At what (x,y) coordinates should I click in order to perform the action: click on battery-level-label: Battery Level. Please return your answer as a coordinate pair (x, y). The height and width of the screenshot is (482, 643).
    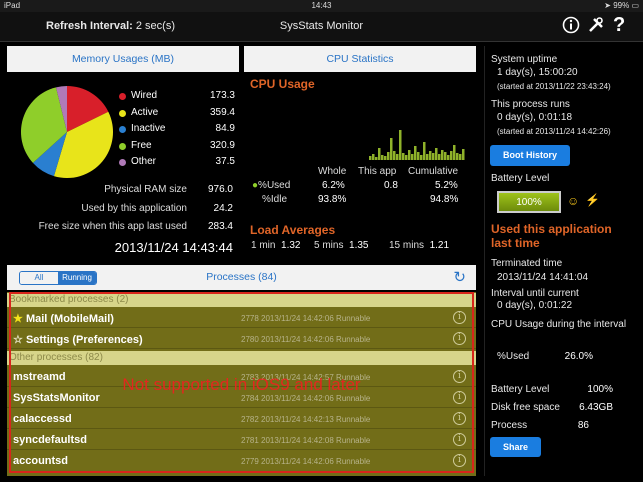
    Looking at the image, I should click on (520, 389).